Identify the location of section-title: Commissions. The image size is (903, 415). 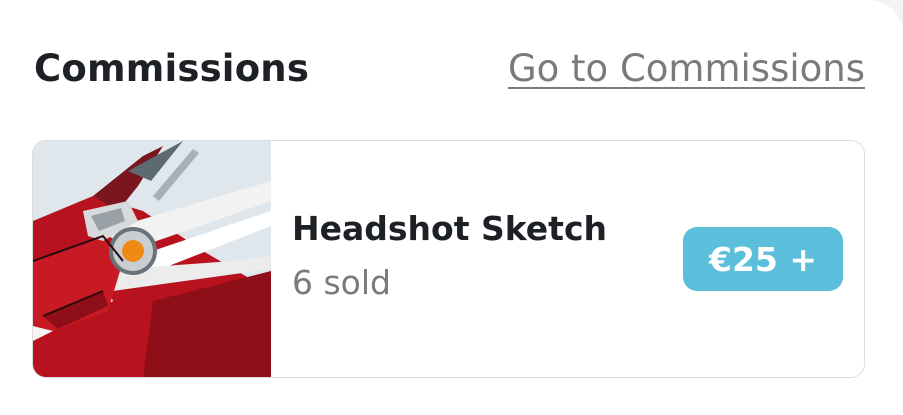
(172, 68).